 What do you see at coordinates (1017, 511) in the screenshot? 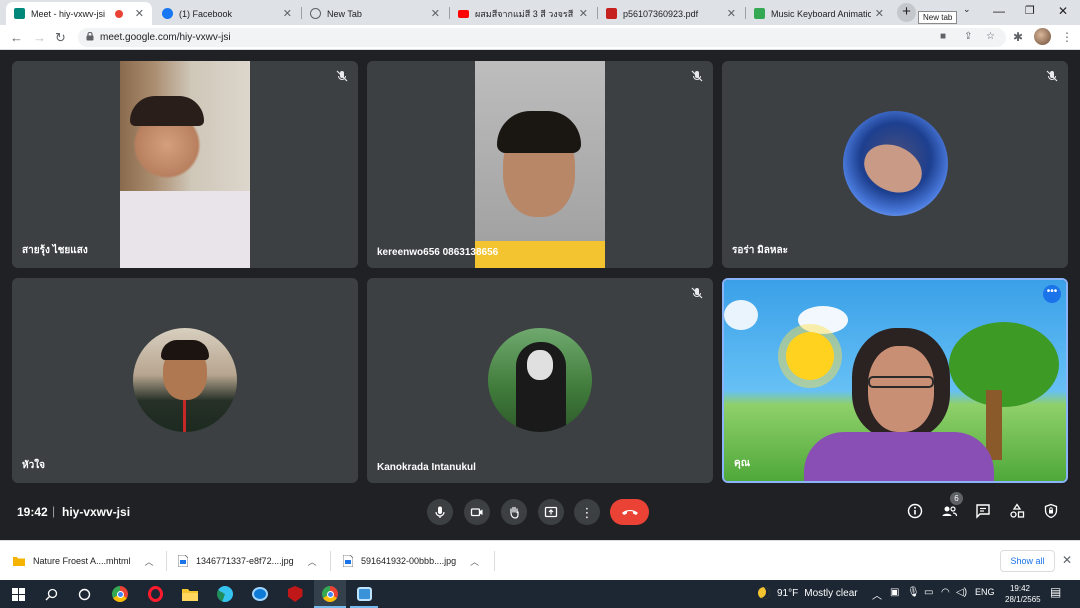
I see `activities-button` at bounding box center [1017, 511].